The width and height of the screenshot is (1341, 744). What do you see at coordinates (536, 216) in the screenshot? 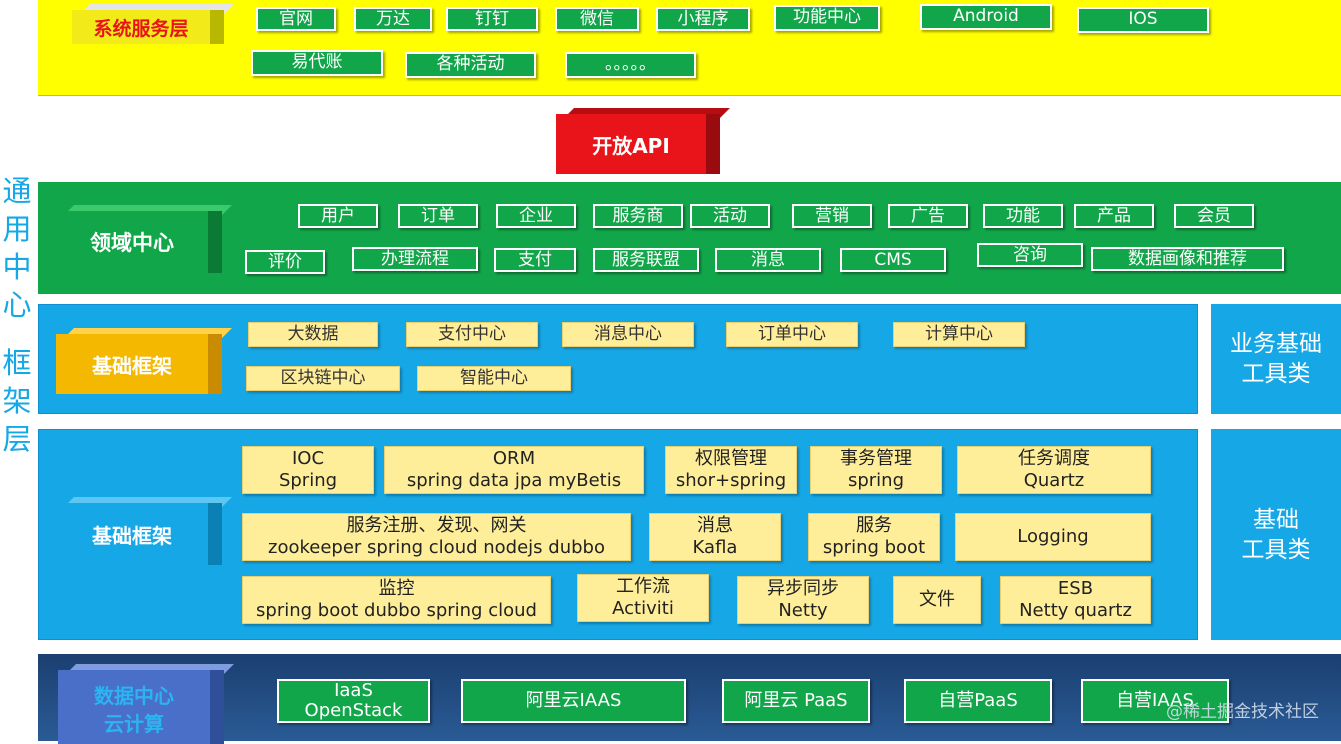
I see `domain-item: 企业` at bounding box center [536, 216].